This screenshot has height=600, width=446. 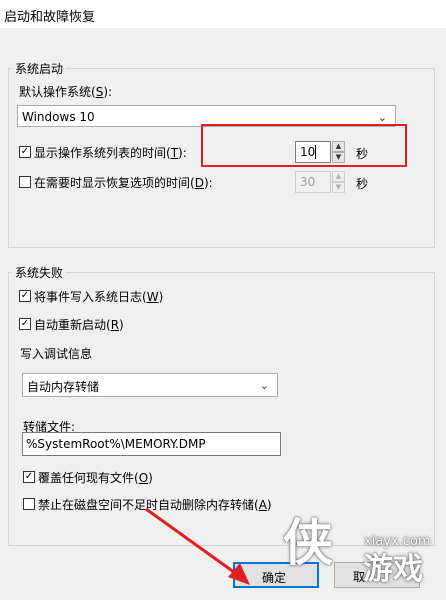 I want to click on write-event-checkbox: ✓, so click(x=25, y=296).